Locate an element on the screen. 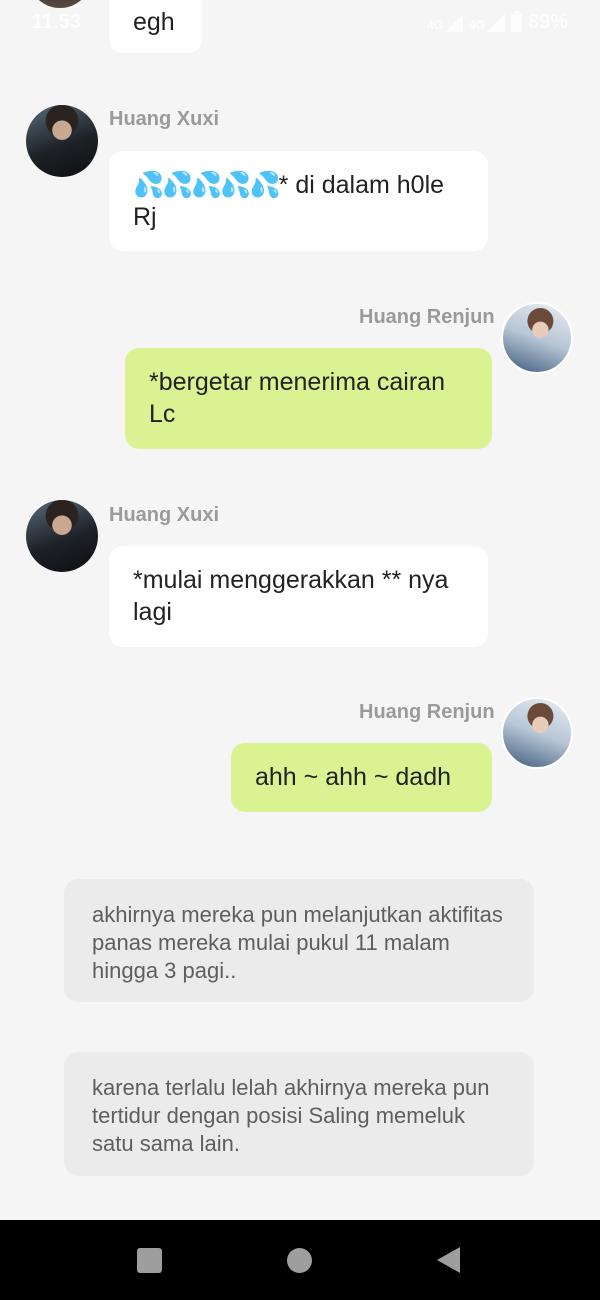 The width and height of the screenshot is (600, 1300). battery-percent: 89% is located at coordinates (547, 22).